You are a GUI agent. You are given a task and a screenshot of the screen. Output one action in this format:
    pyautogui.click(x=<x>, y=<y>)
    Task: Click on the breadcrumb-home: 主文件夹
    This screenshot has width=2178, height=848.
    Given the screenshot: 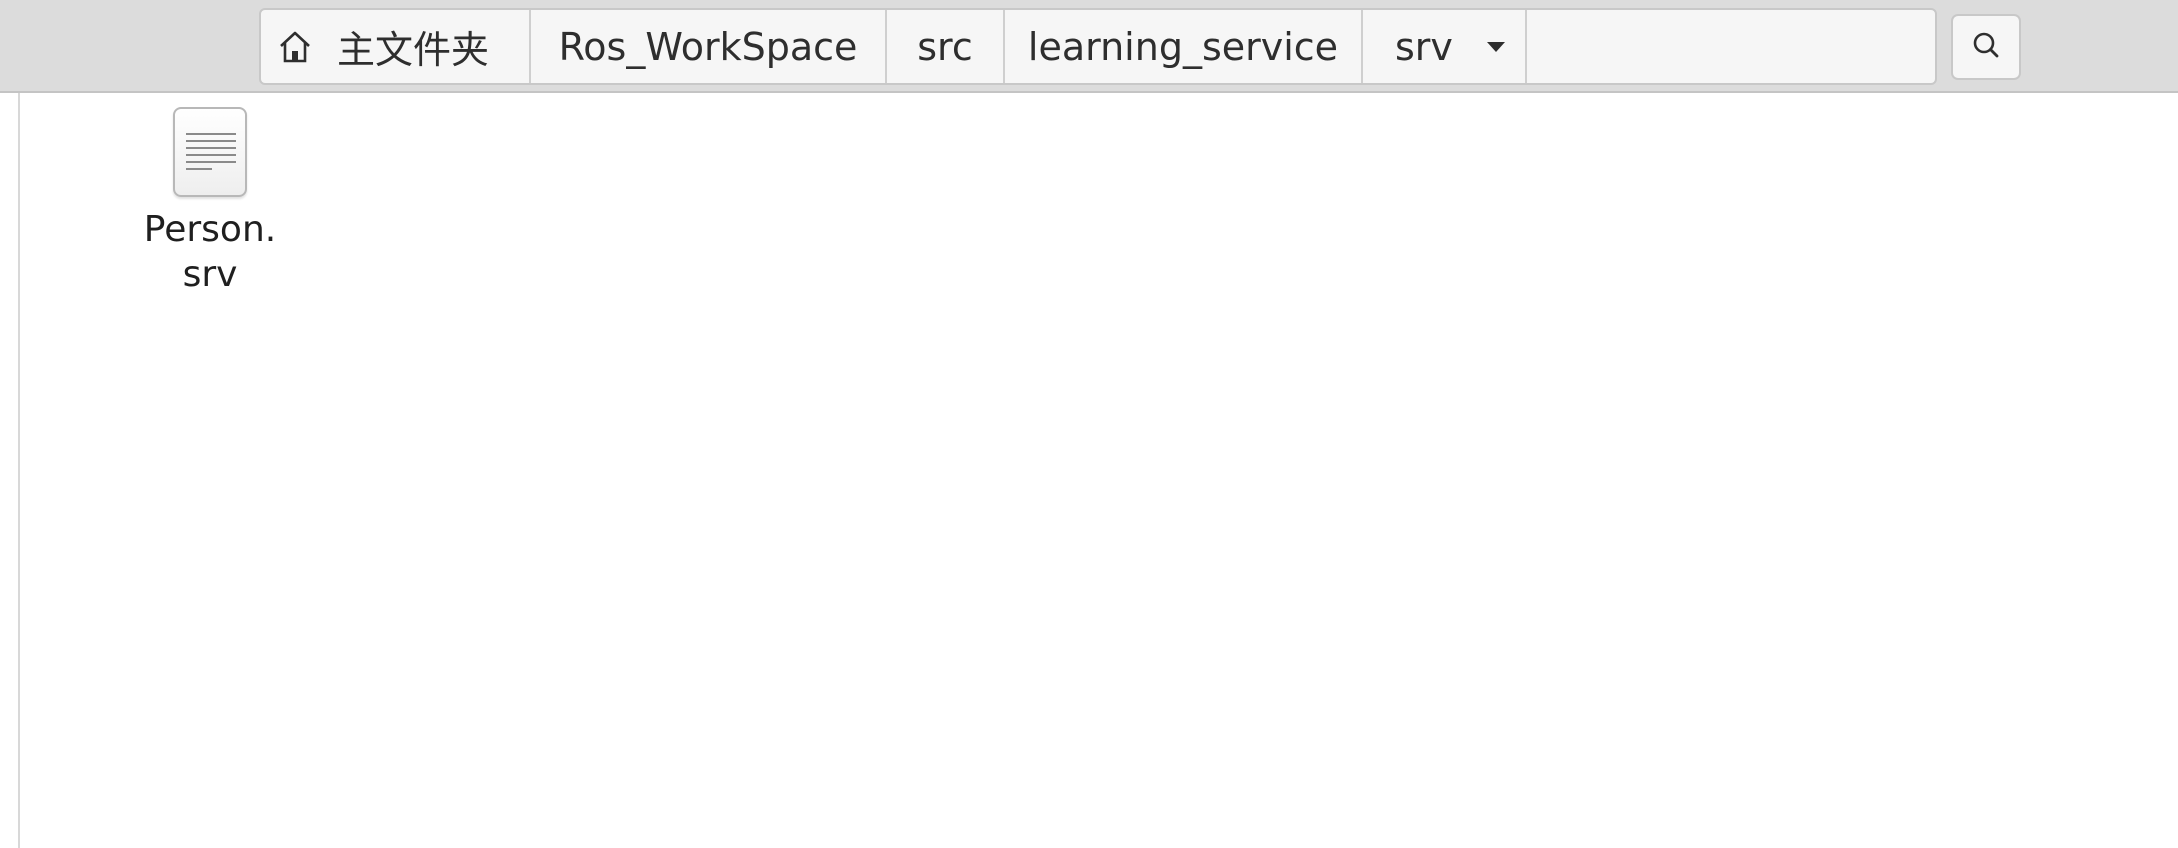 What is the action you would take?
    pyautogui.click(x=396, y=46)
    